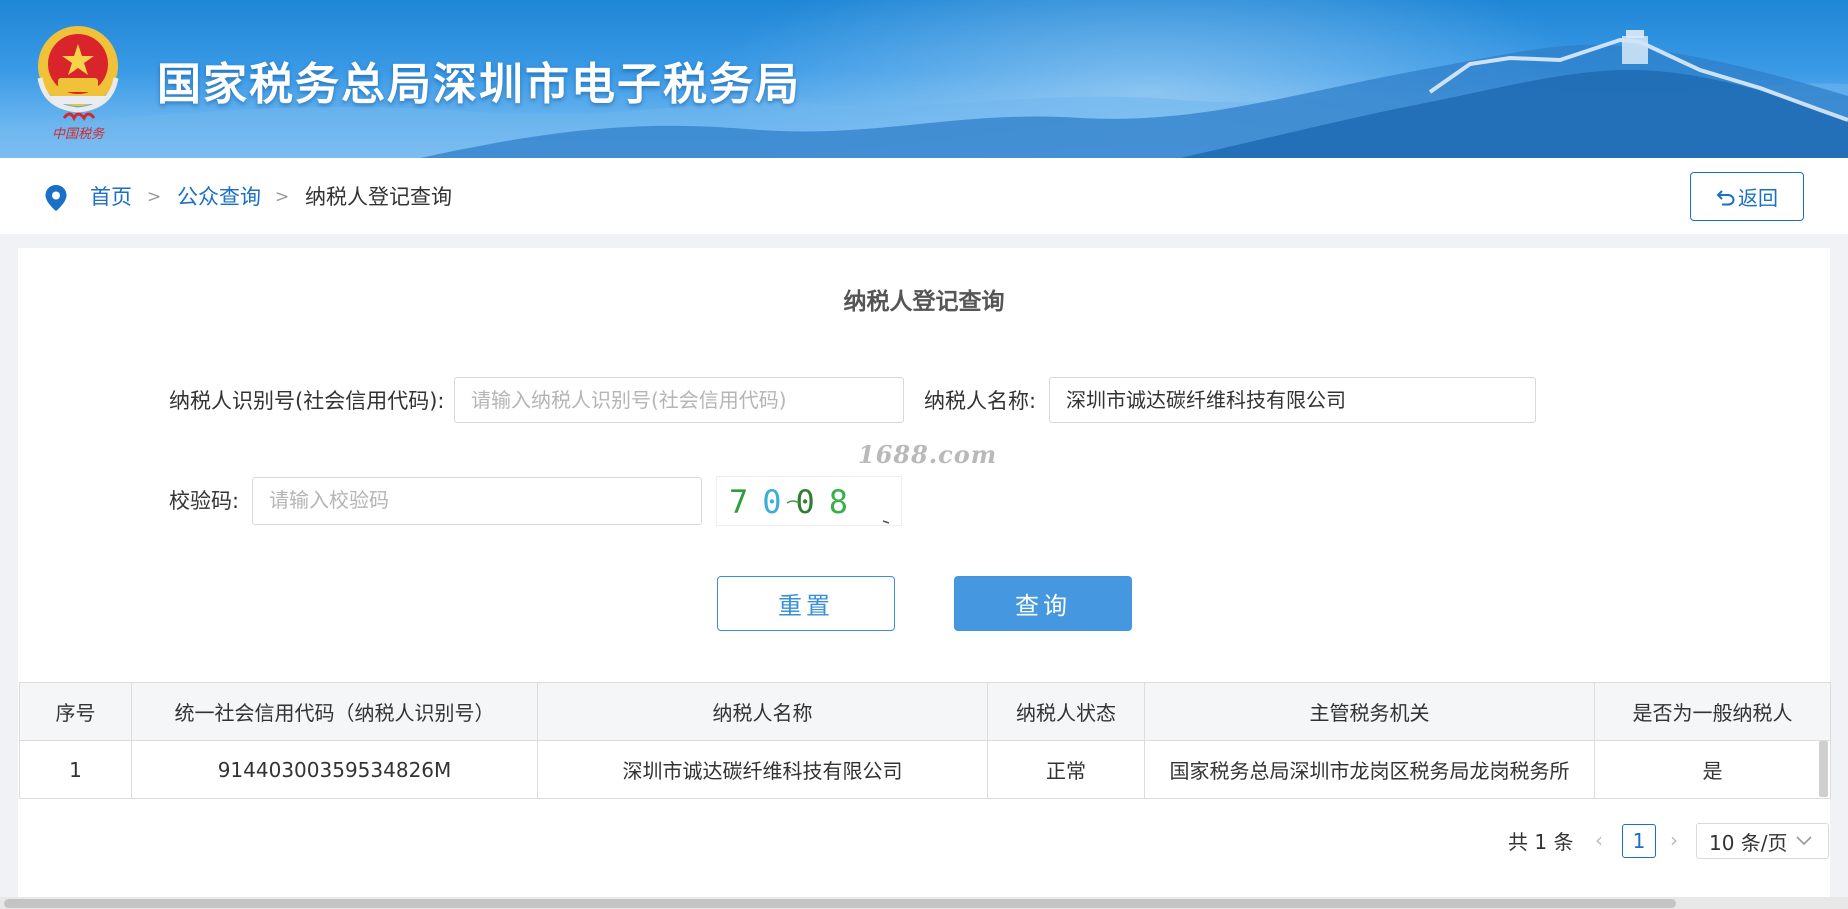 The height and width of the screenshot is (909, 1848). Describe the element at coordinates (378, 197) in the screenshot. I see `breadcrumb-current: 纳税人登记查询` at that location.